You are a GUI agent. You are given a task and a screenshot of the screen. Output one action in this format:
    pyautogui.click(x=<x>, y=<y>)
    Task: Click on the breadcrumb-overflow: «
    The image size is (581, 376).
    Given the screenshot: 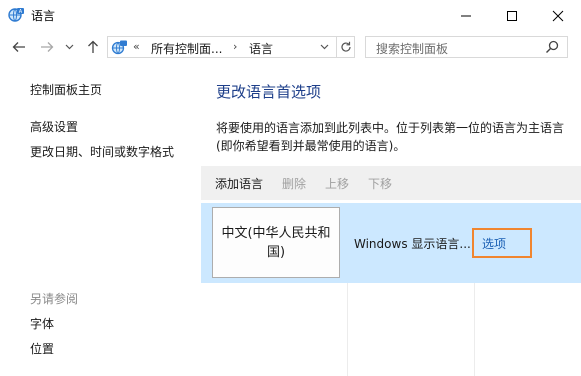 What is the action you would take?
    pyautogui.click(x=136, y=46)
    